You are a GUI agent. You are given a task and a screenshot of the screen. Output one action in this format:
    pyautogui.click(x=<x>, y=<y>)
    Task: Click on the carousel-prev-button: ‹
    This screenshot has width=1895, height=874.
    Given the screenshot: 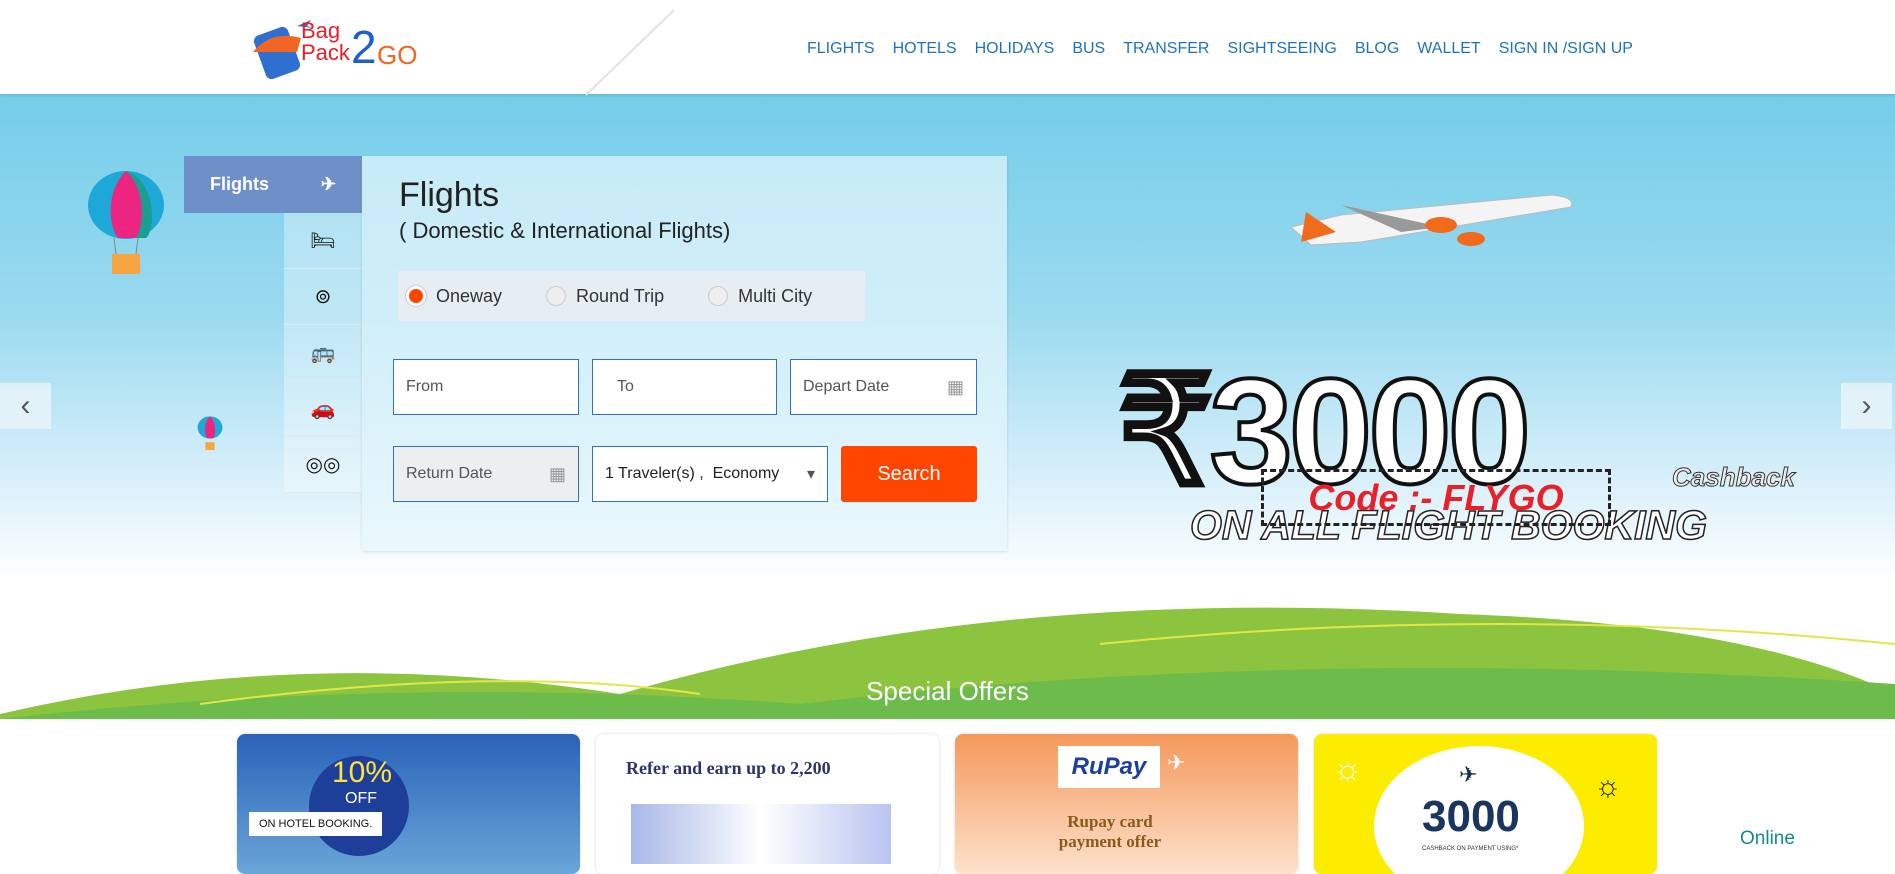 What is the action you would take?
    pyautogui.click(x=25, y=406)
    